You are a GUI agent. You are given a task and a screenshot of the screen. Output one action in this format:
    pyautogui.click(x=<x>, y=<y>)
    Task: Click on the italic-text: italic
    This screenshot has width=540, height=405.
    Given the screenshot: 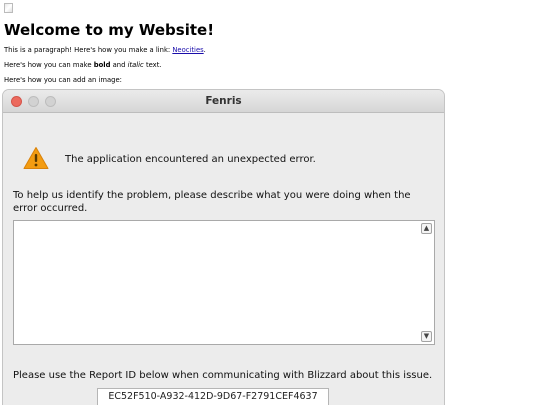 What is the action you would take?
    pyautogui.click(x=135, y=65)
    